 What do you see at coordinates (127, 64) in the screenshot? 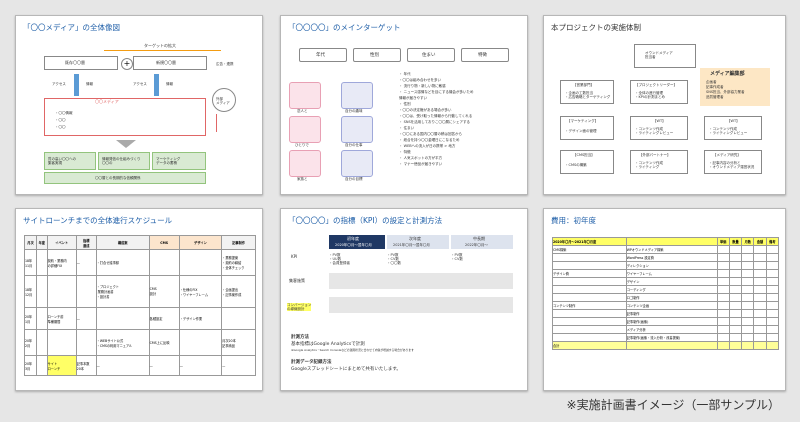
I see `plus-icon: +` at bounding box center [127, 64].